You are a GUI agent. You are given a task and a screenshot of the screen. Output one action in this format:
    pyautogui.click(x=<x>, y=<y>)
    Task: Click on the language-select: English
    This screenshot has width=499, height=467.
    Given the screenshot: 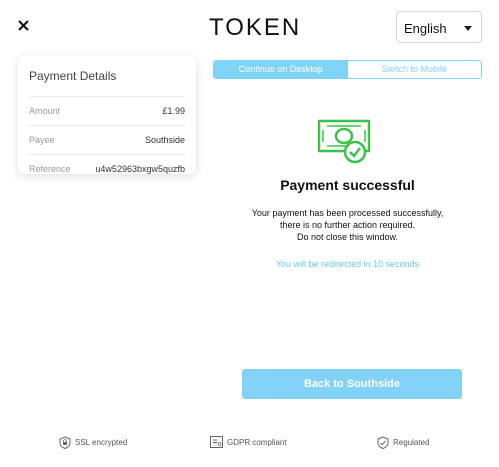 What is the action you would take?
    pyautogui.click(x=439, y=27)
    